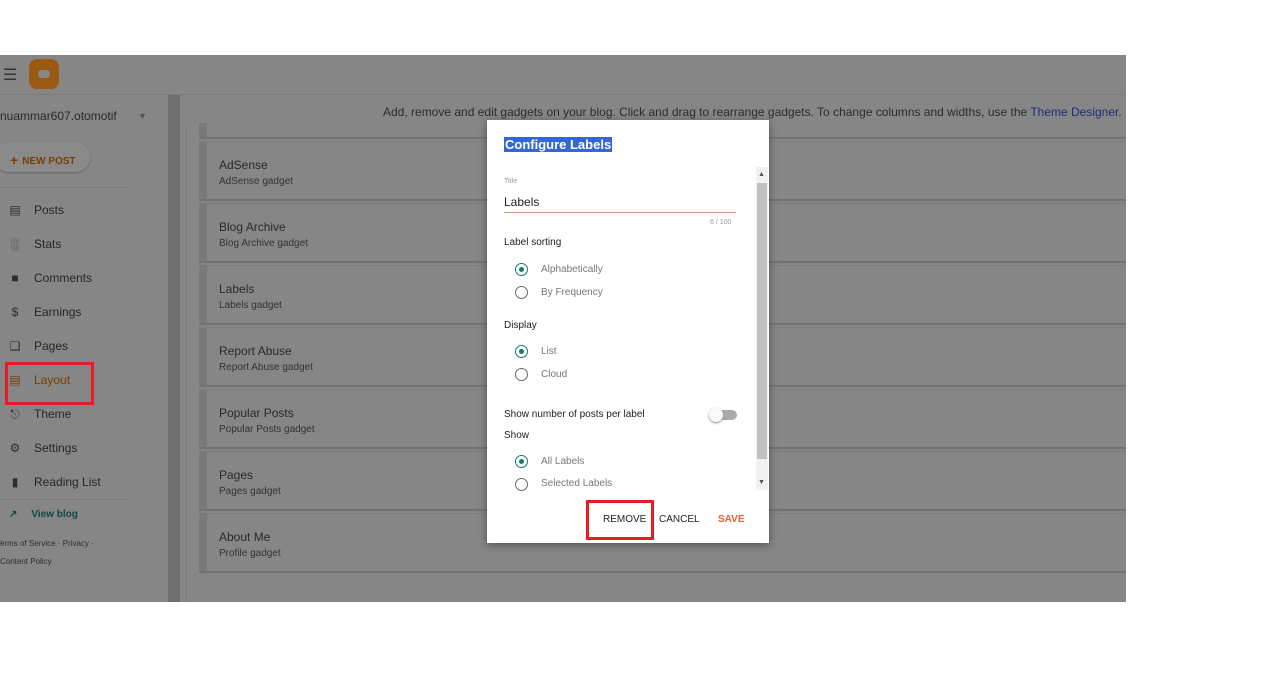  I want to click on gadget-title: Labels, so click(237, 289).